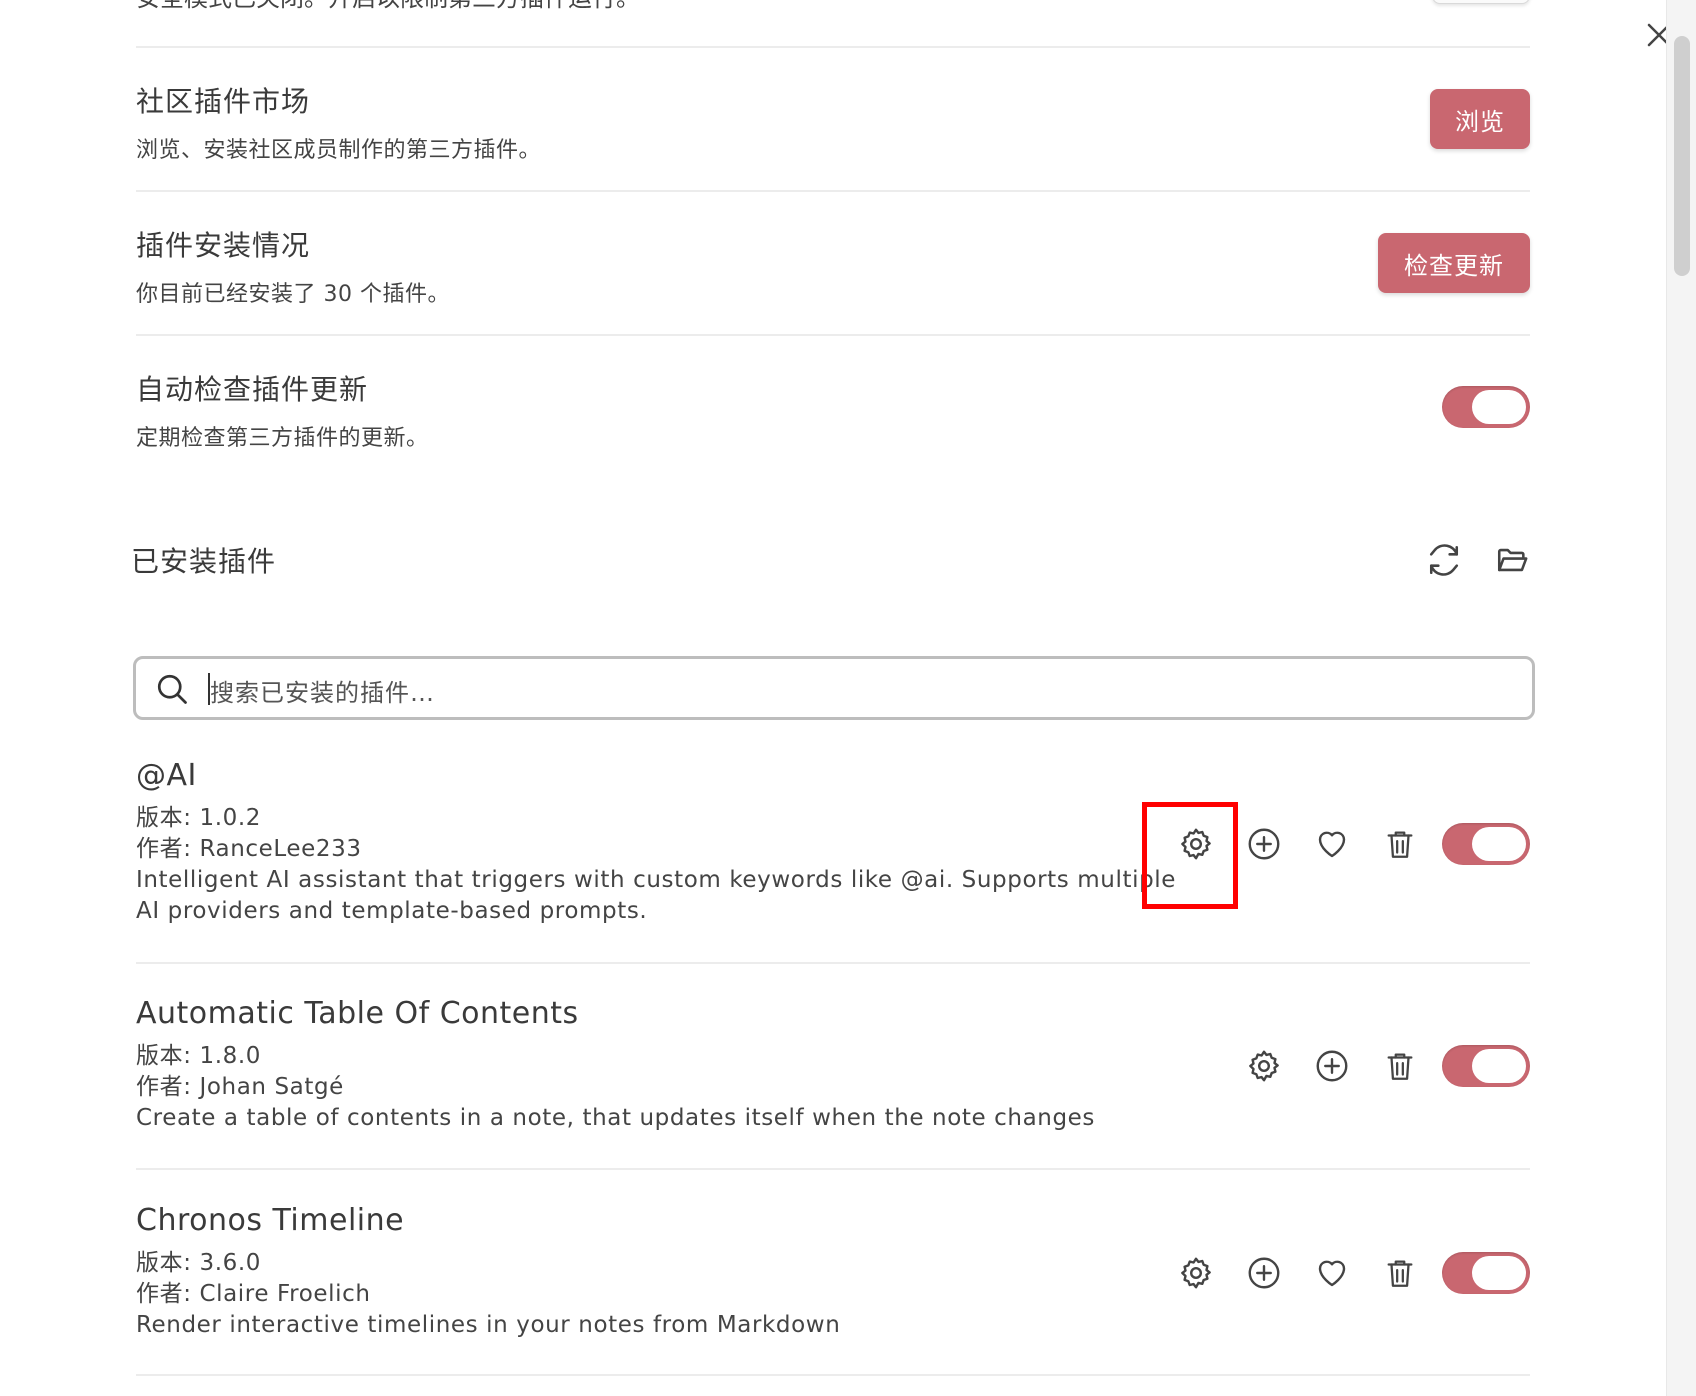  I want to click on plugin-name: Chronos Timeline, so click(270, 1220).